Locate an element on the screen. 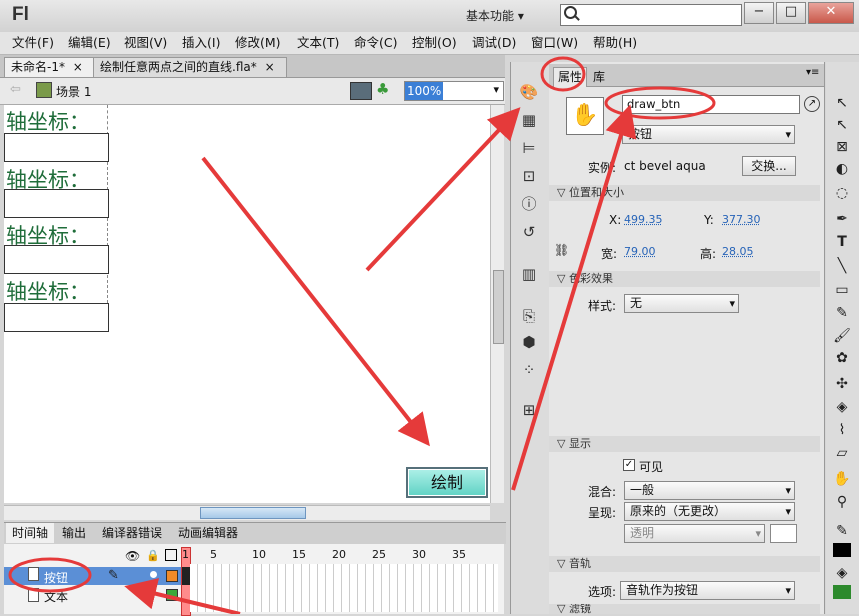 Image resolution: width=859 pixels, height=616 pixels. highlight-props-tab is located at coordinates (563, 74).